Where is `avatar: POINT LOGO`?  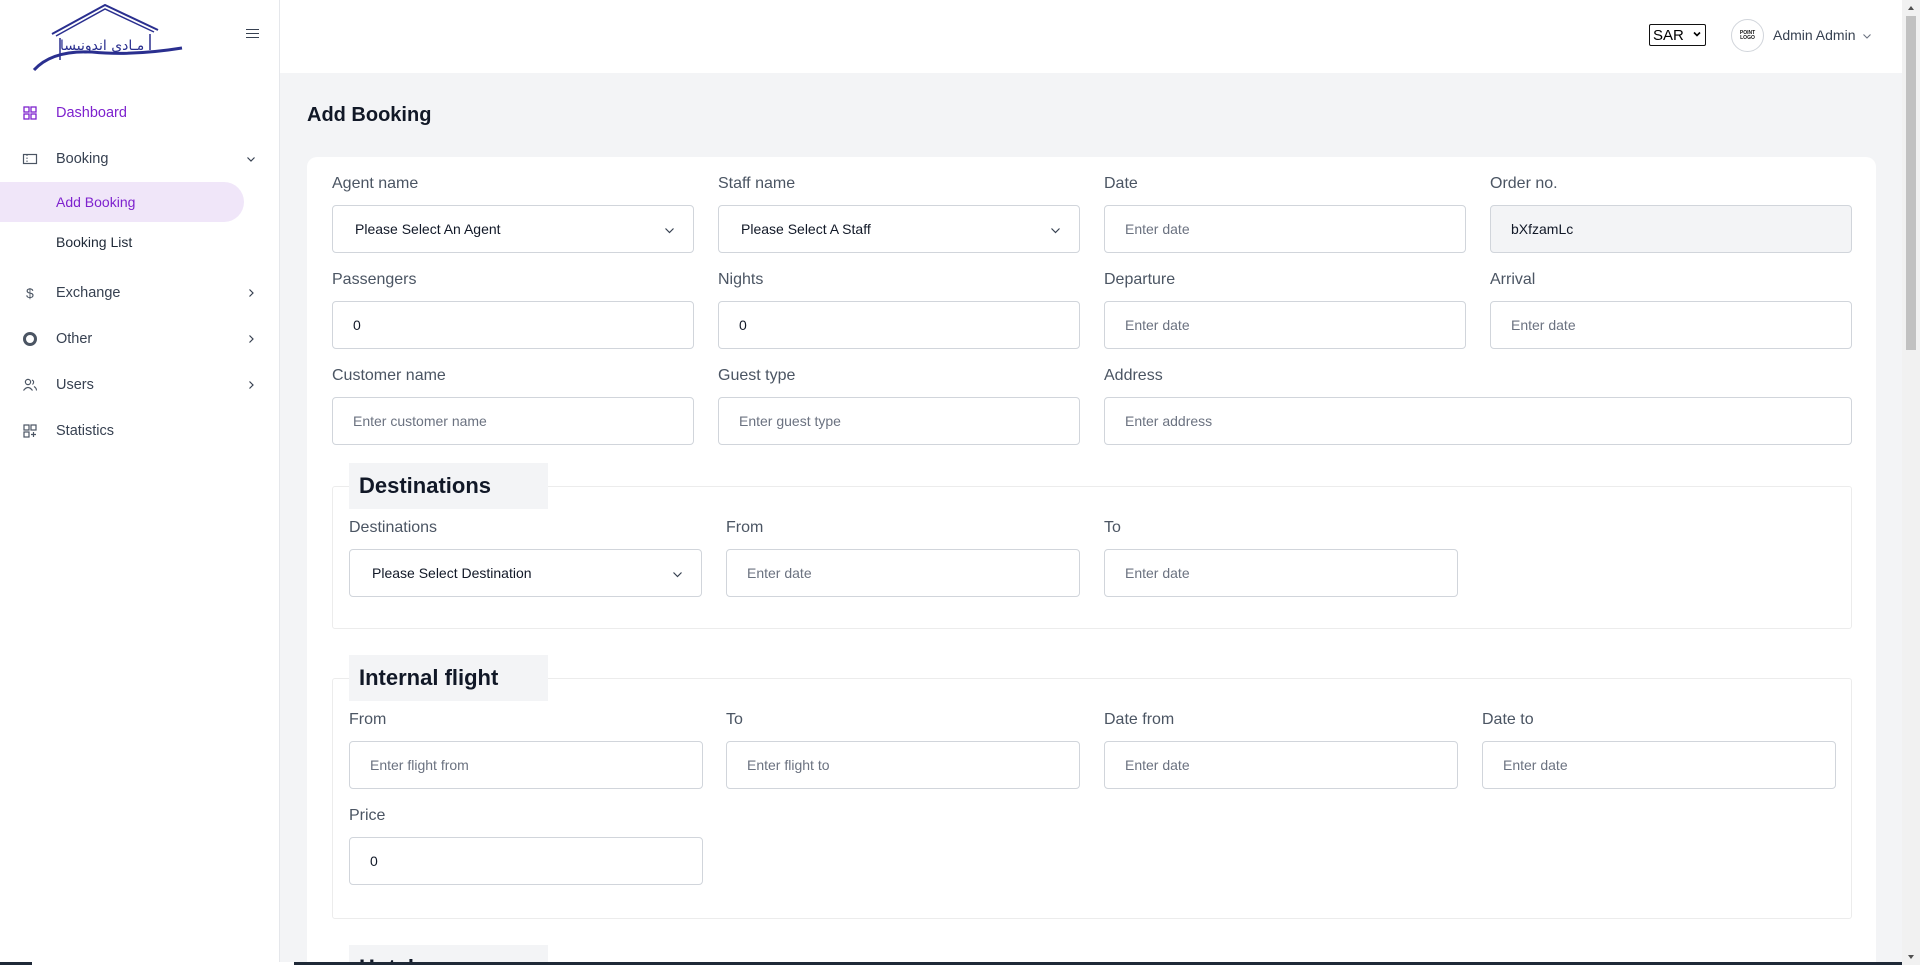
avatar: POINT LOGO is located at coordinates (1747, 35).